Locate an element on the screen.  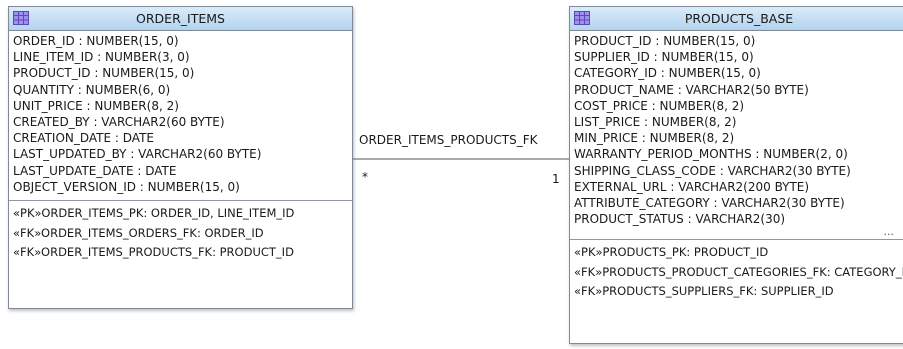
source-cardinality: * is located at coordinates (365, 177).